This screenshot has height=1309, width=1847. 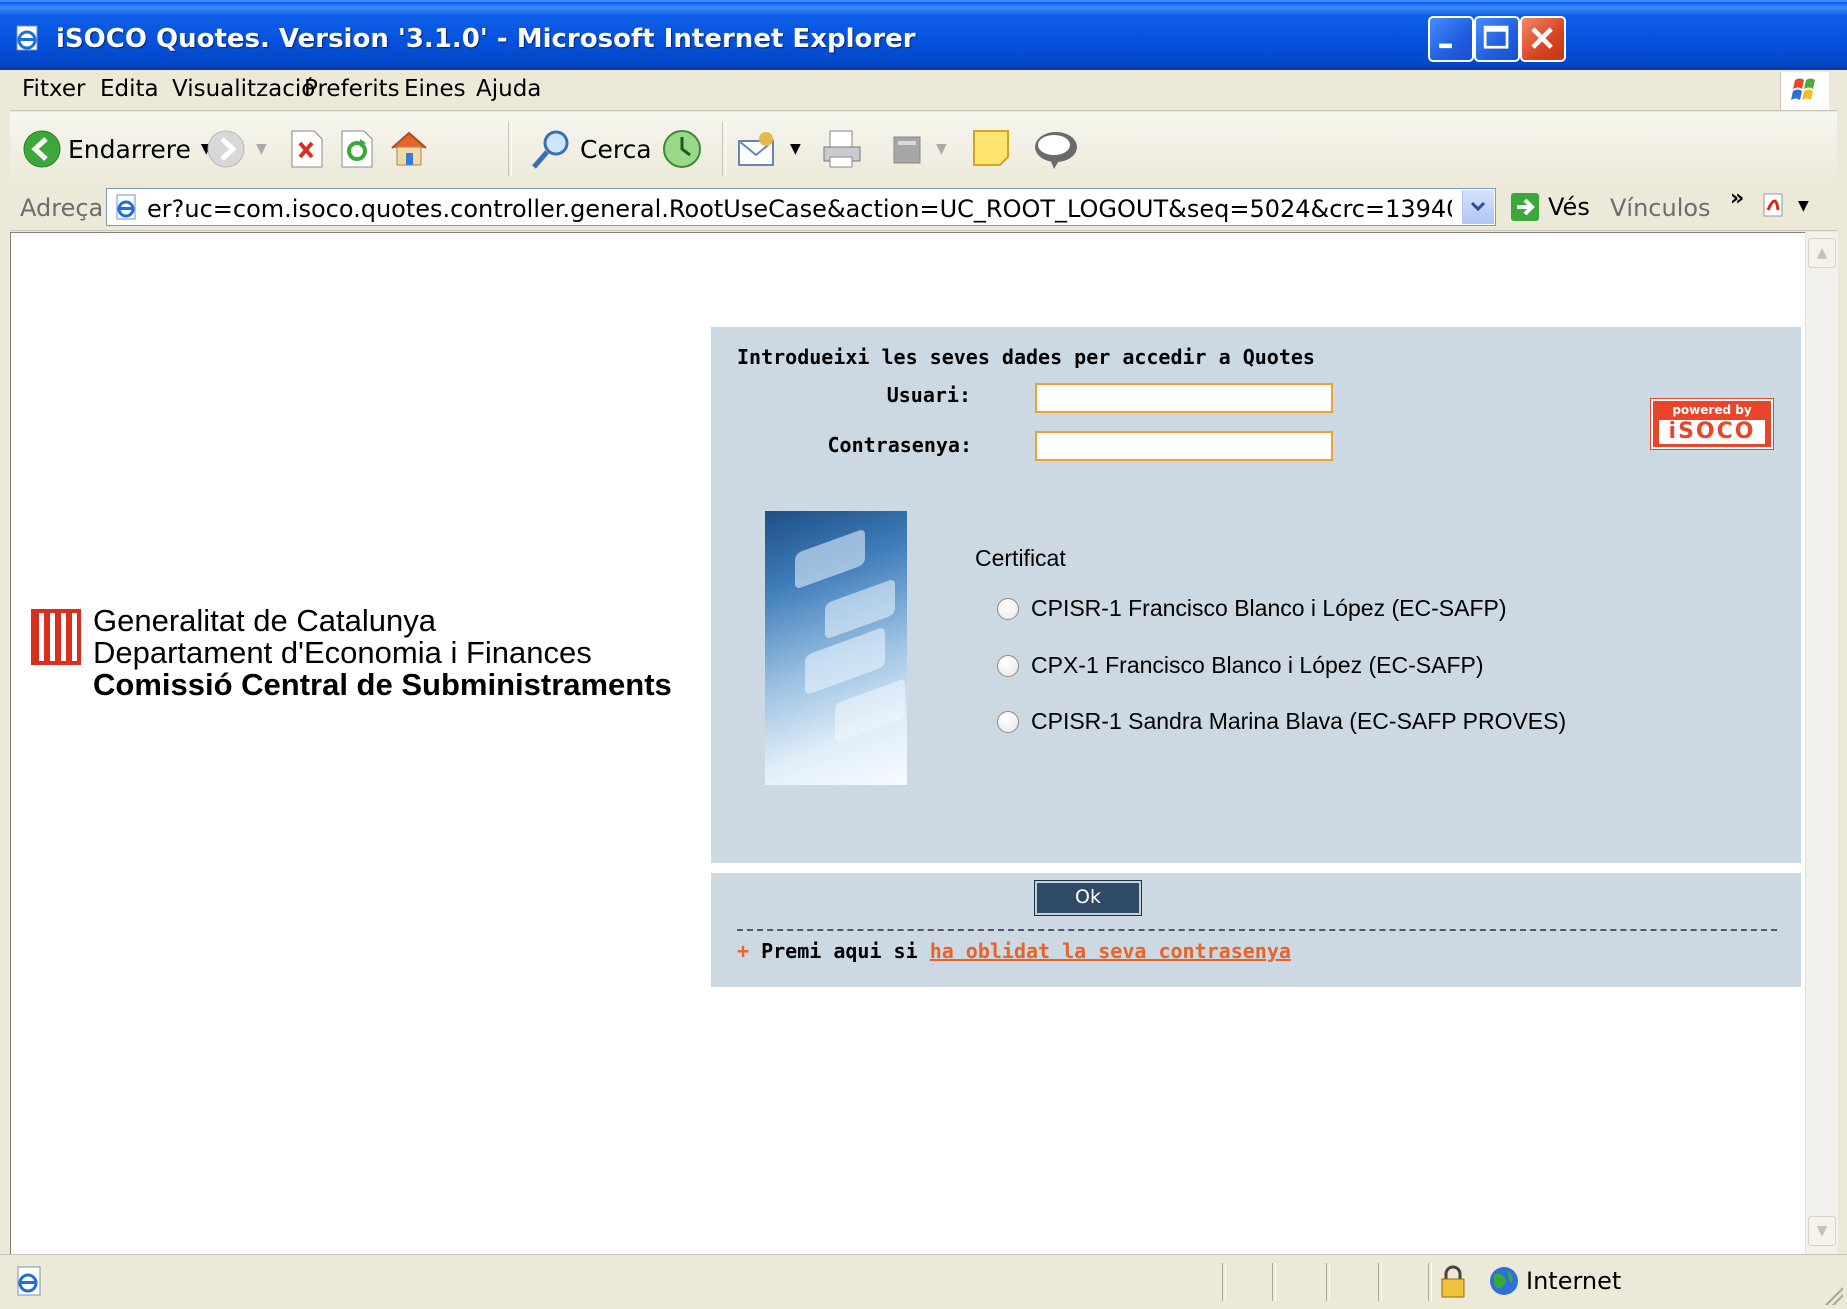 I want to click on go-button: Vés, so click(x=1550, y=207).